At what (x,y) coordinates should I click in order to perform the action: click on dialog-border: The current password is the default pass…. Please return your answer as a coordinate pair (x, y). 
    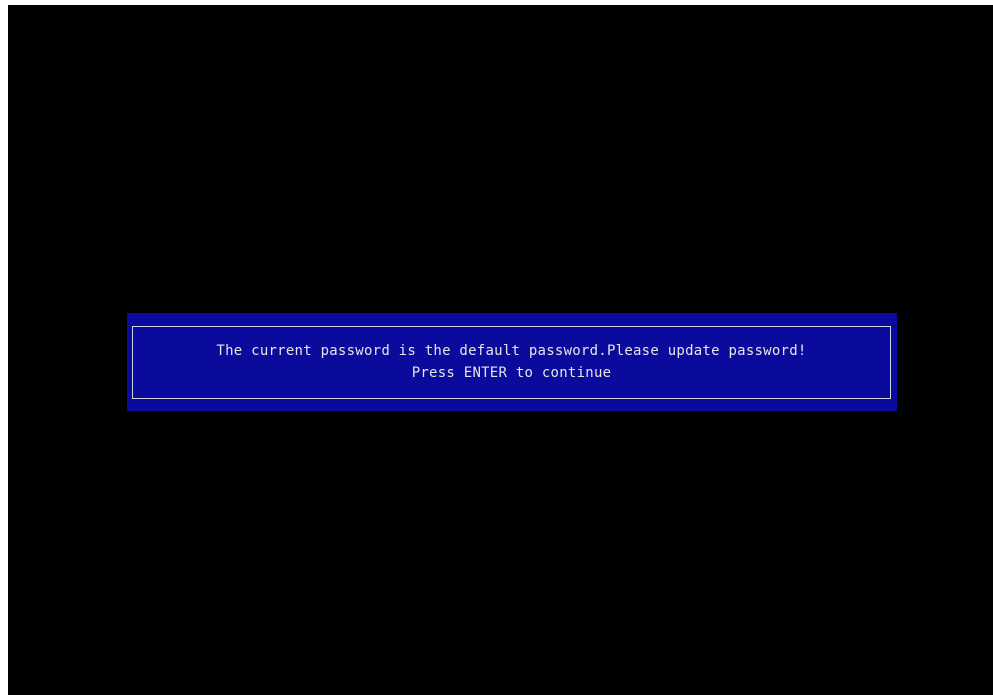
    Looking at the image, I should click on (511, 362).